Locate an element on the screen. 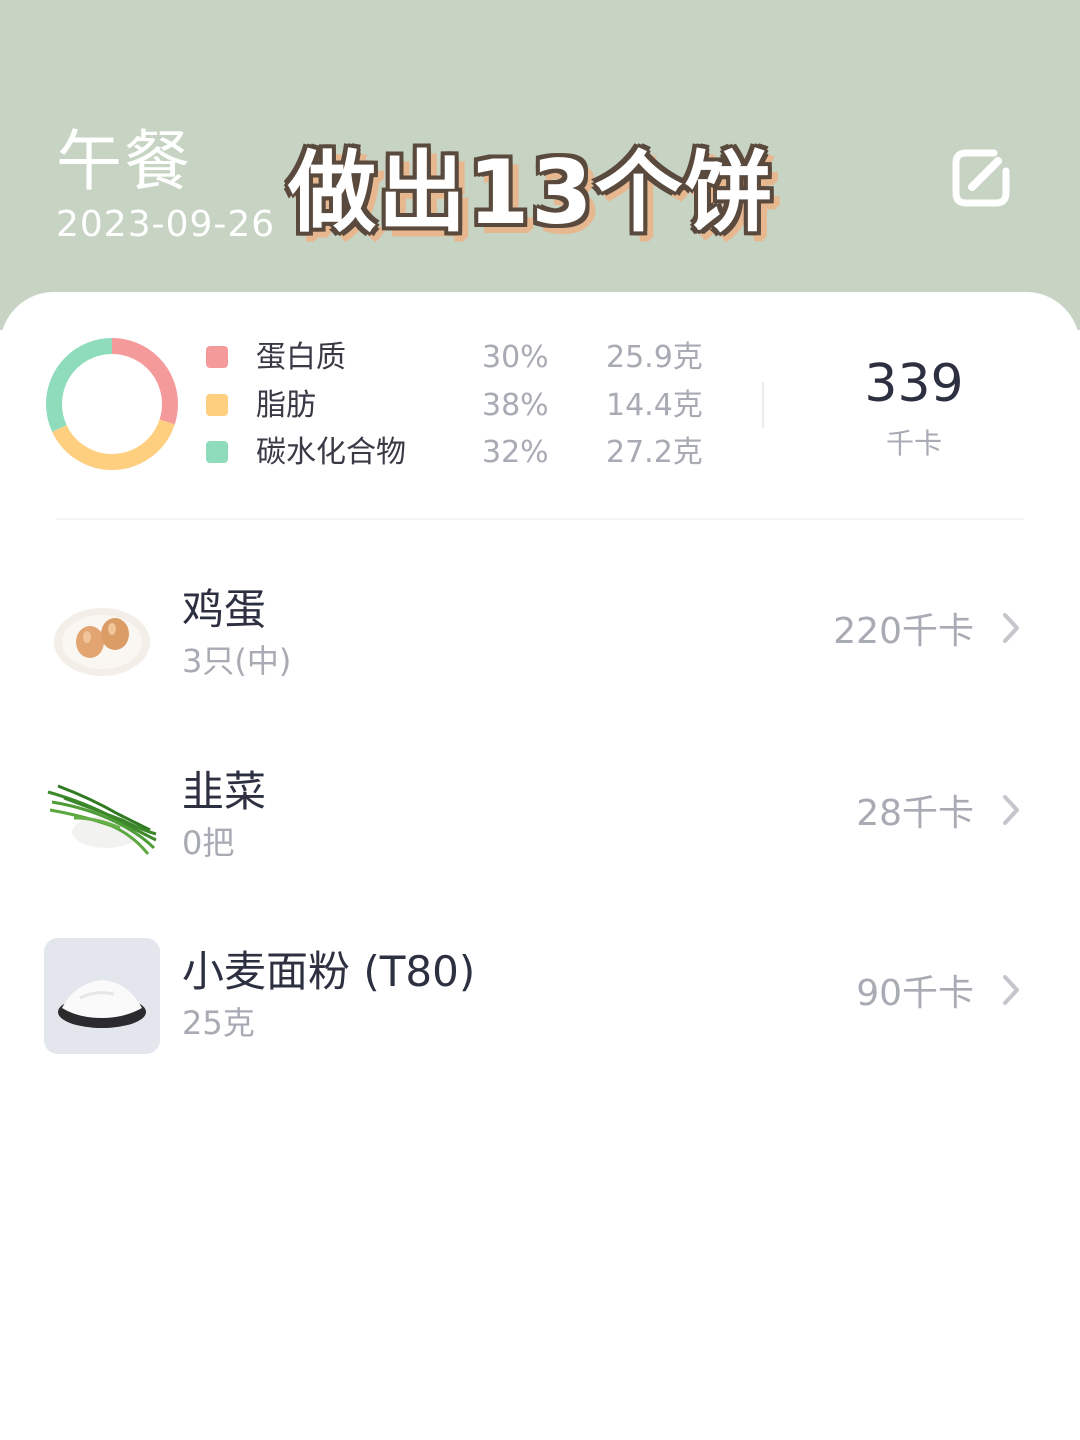 Image resolution: width=1080 pixels, height=1440 pixels. macro-name: 脂肪 is located at coordinates (286, 405).